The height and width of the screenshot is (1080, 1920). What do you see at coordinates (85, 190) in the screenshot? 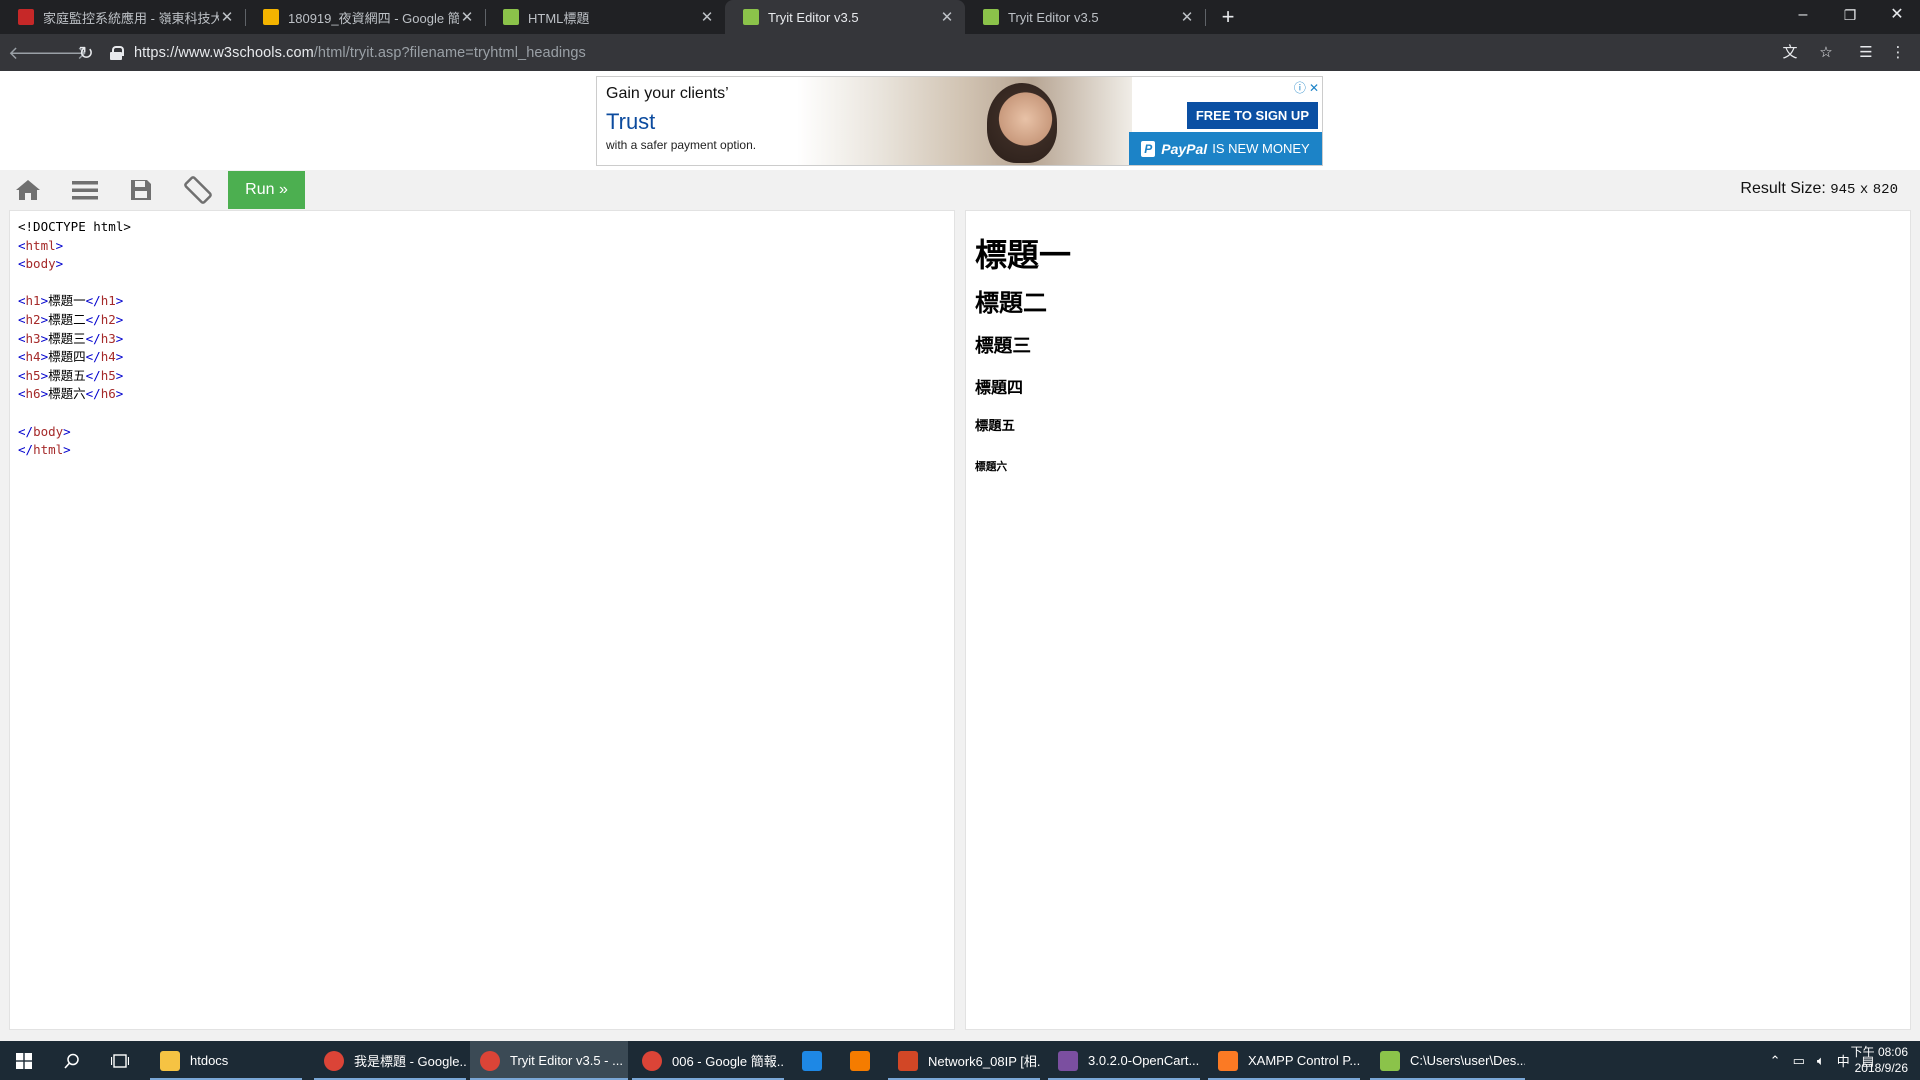
I see `menu-button` at bounding box center [85, 190].